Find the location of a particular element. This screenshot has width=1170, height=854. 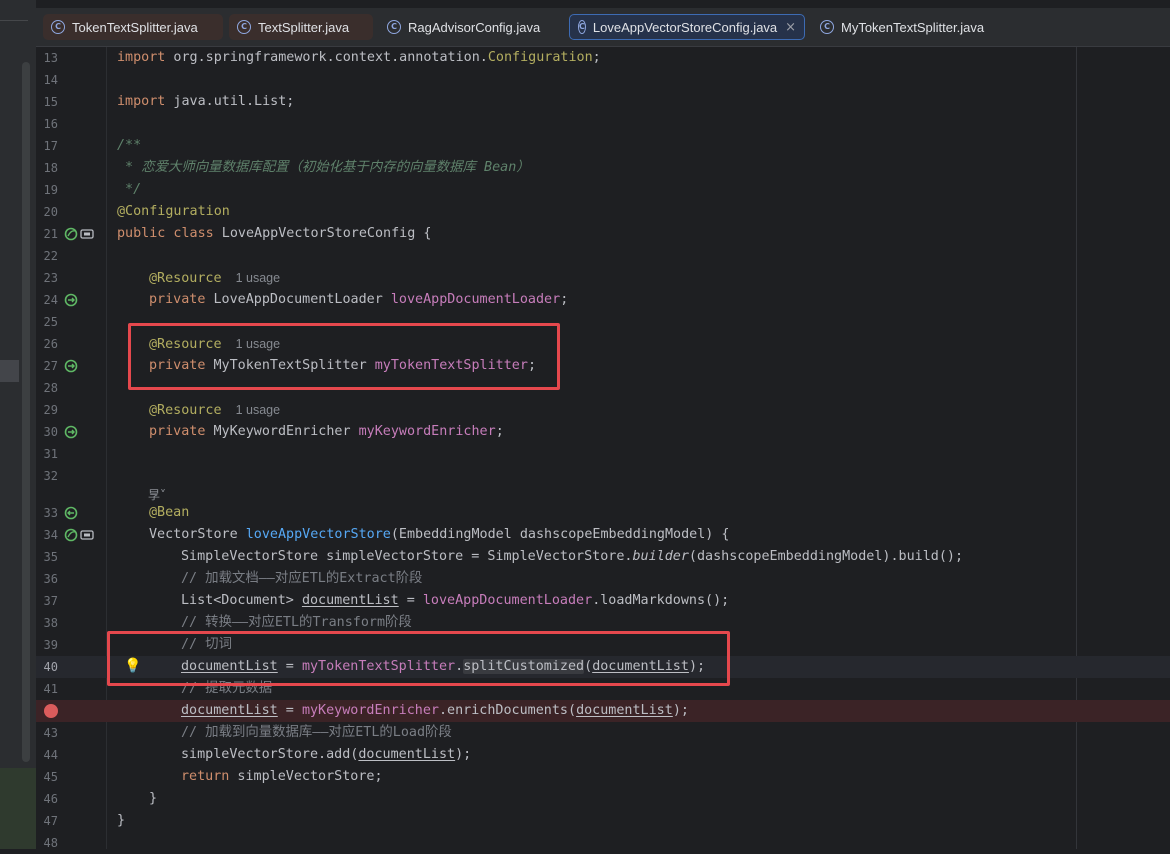

code-line-20: 20 @Configuration is located at coordinates (603, 212).